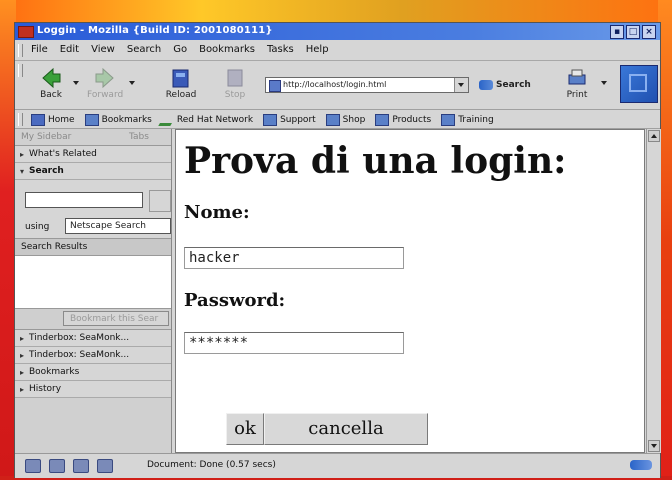 Image resolution: width=672 pixels, height=480 pixels. I want to click on url-input: http://localhost/login.html, so click(334, 84).